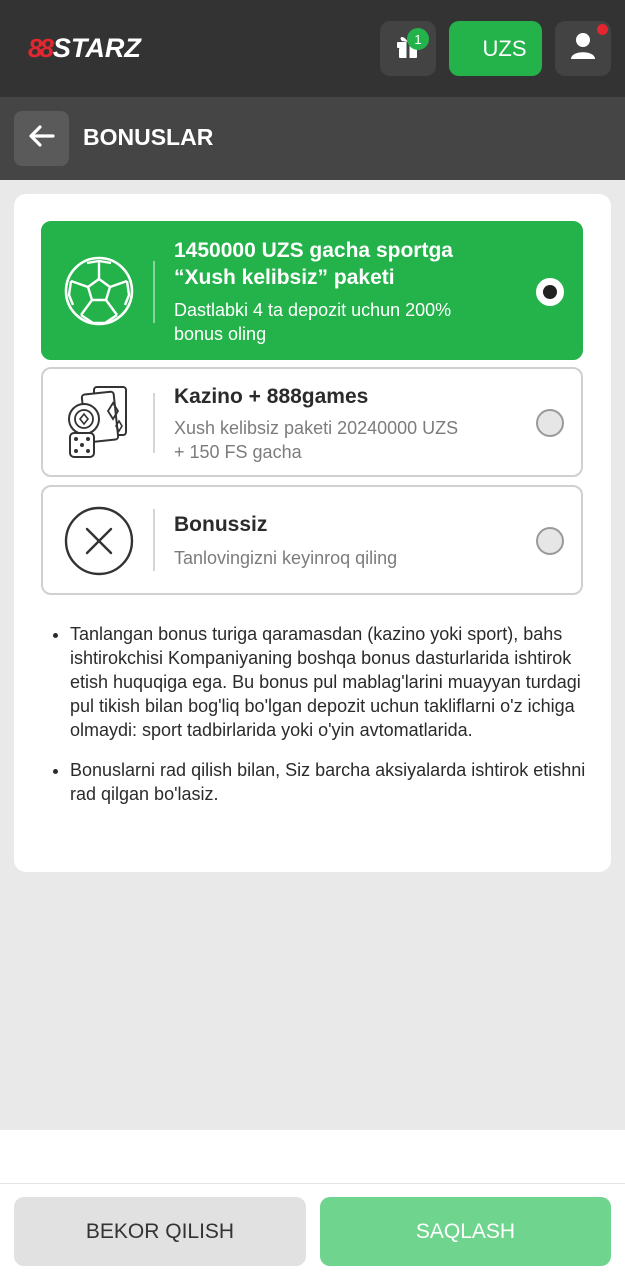 The height and width of the screenshot is (1280, 625). I want to click on casino-icon, so click(99, 423).